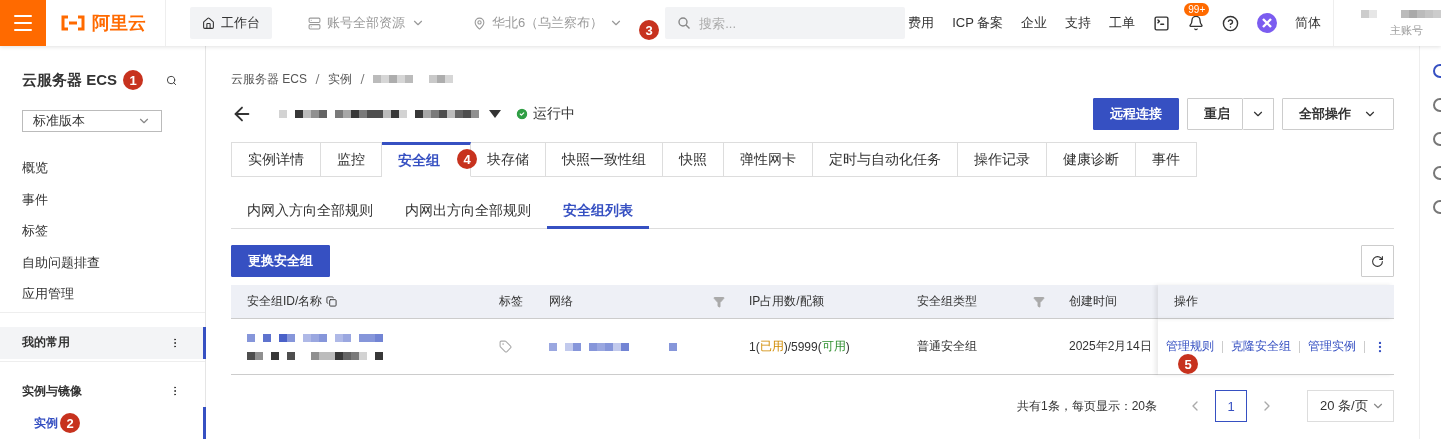  I want to click on column-header: 安全组ID/名称, so click(357, 302).